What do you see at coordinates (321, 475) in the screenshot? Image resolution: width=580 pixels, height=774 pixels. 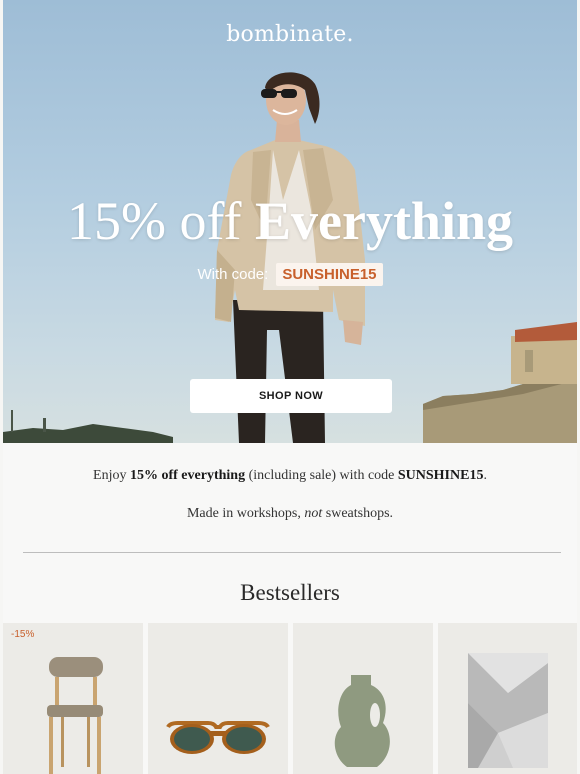 I see `intro-mid: (including sale) with code` at bounding box center [321, 475].